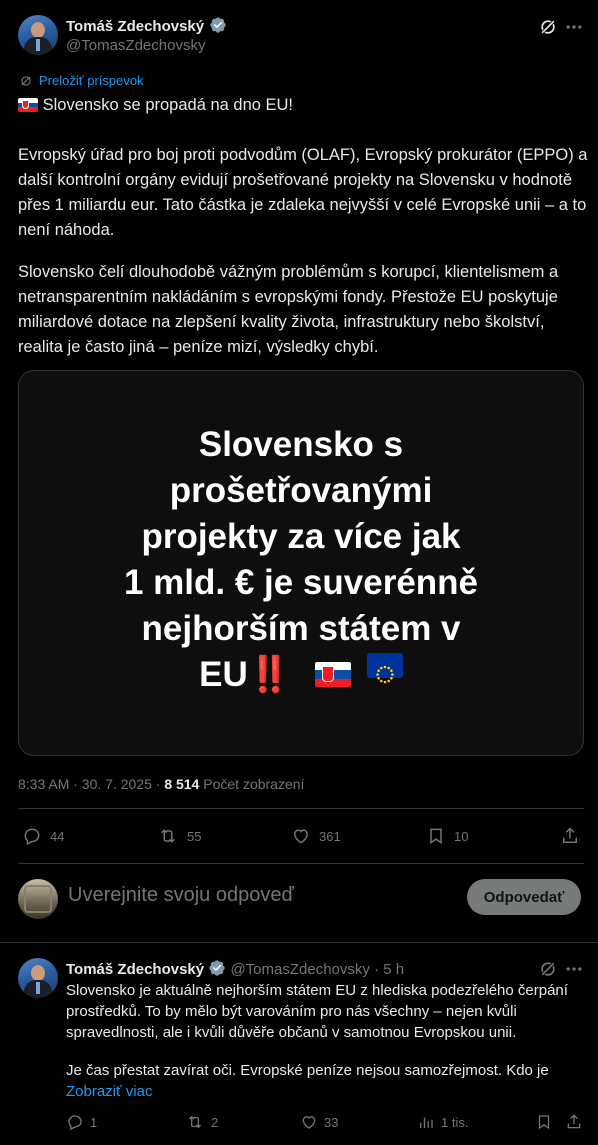  I want to click on reply-input: Uverejnite svoju odpoveď, so click(181, 895).